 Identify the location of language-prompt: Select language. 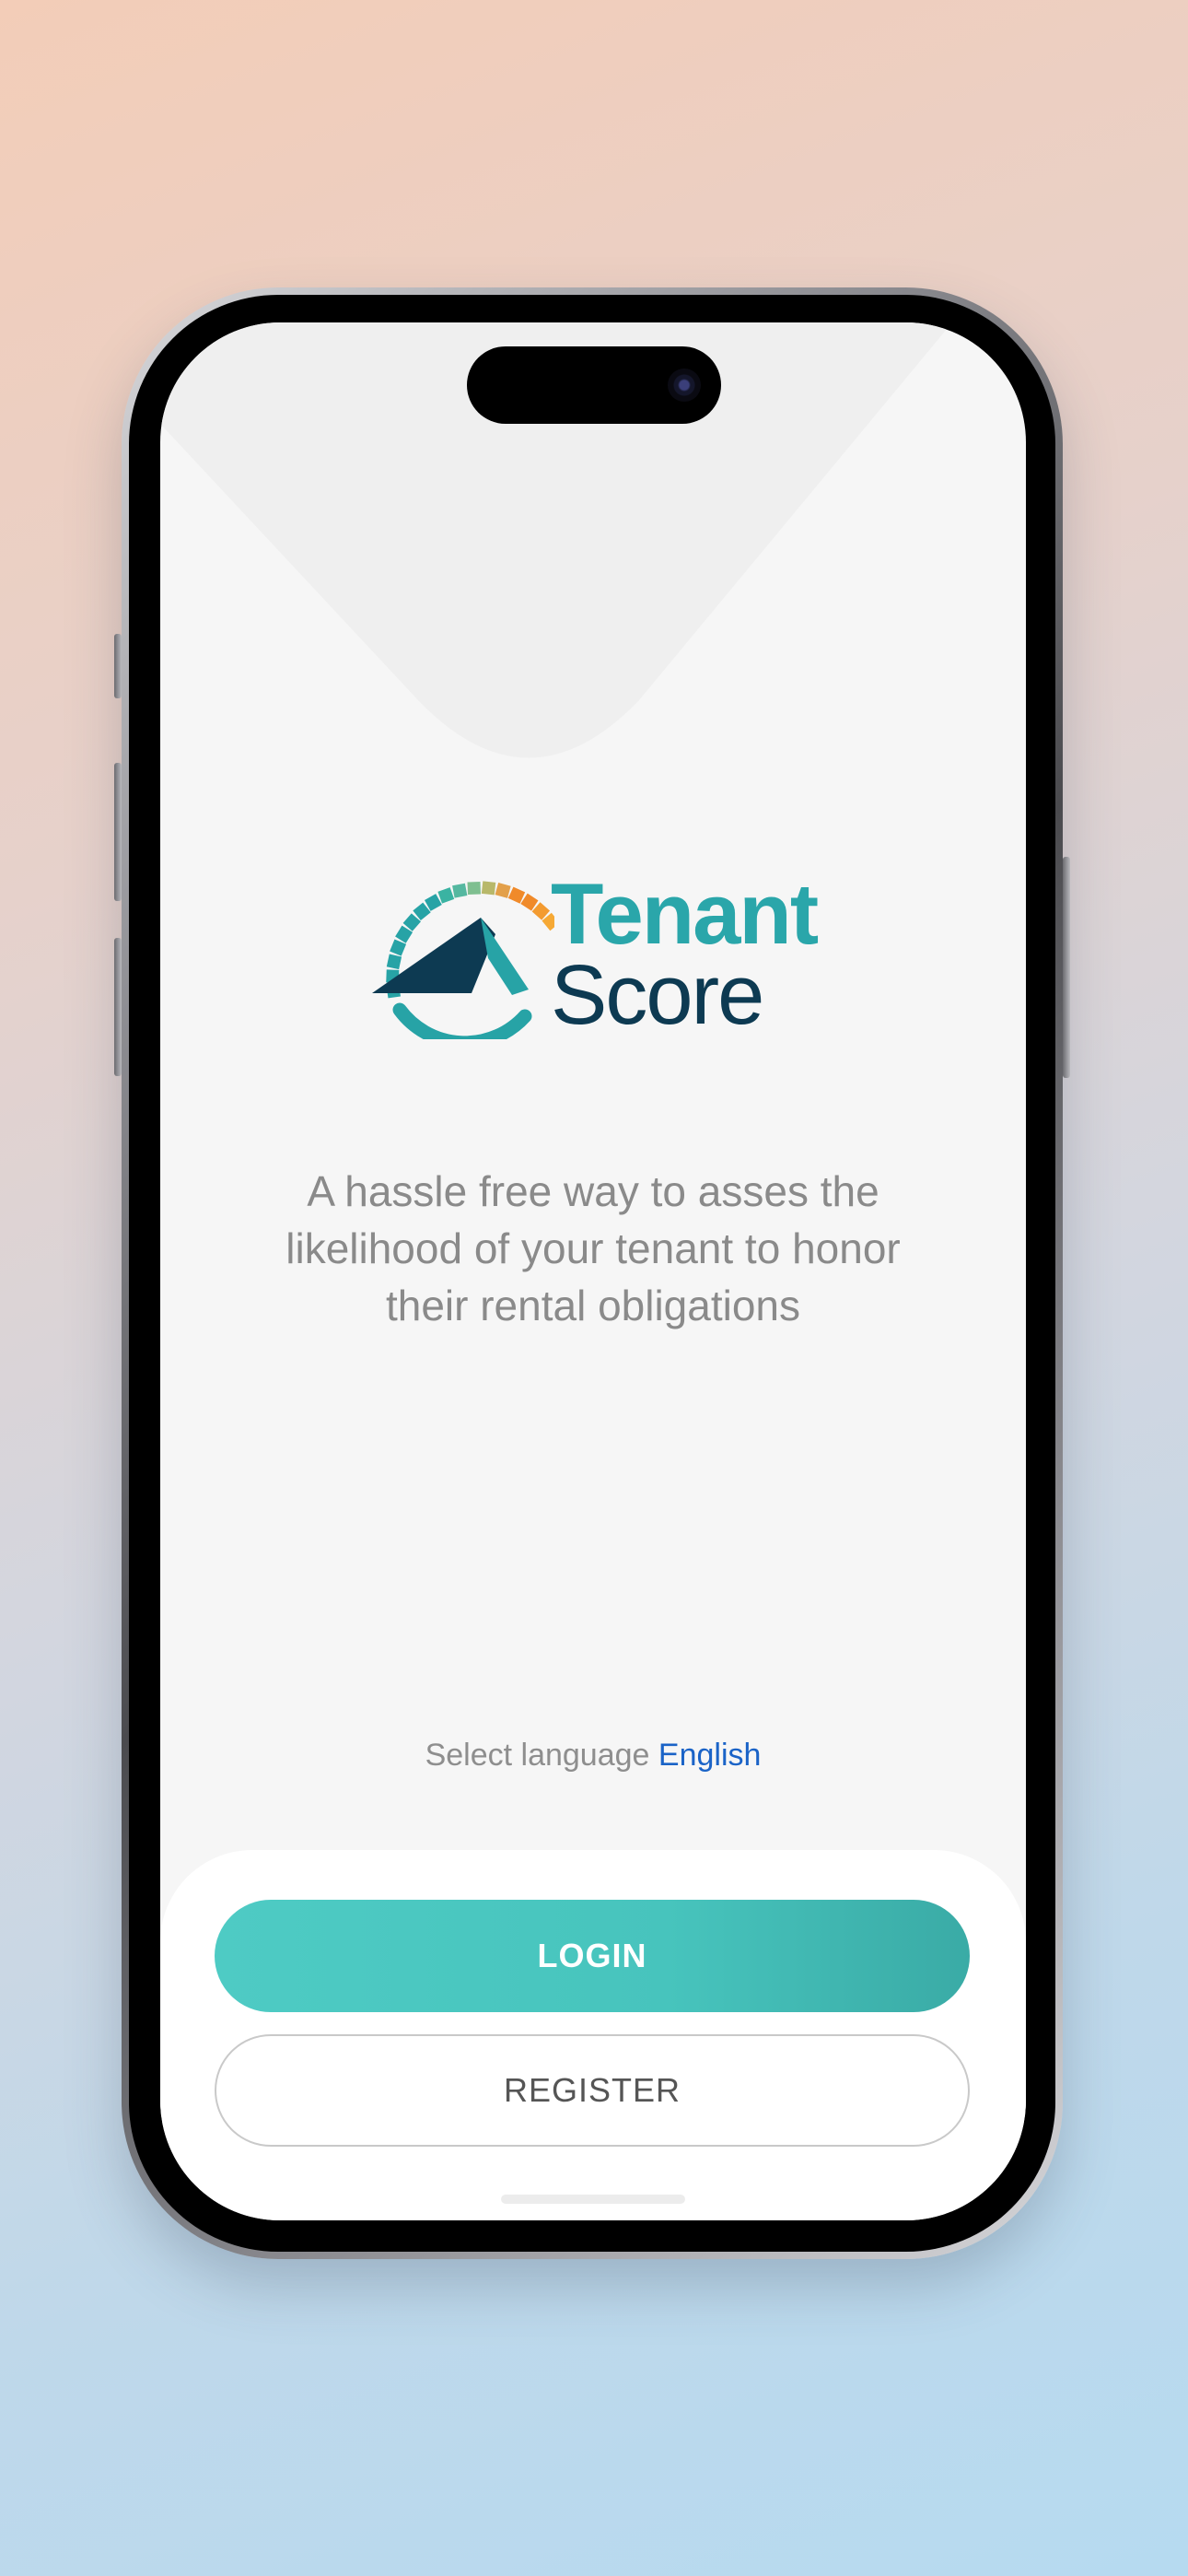
(538, 1755).